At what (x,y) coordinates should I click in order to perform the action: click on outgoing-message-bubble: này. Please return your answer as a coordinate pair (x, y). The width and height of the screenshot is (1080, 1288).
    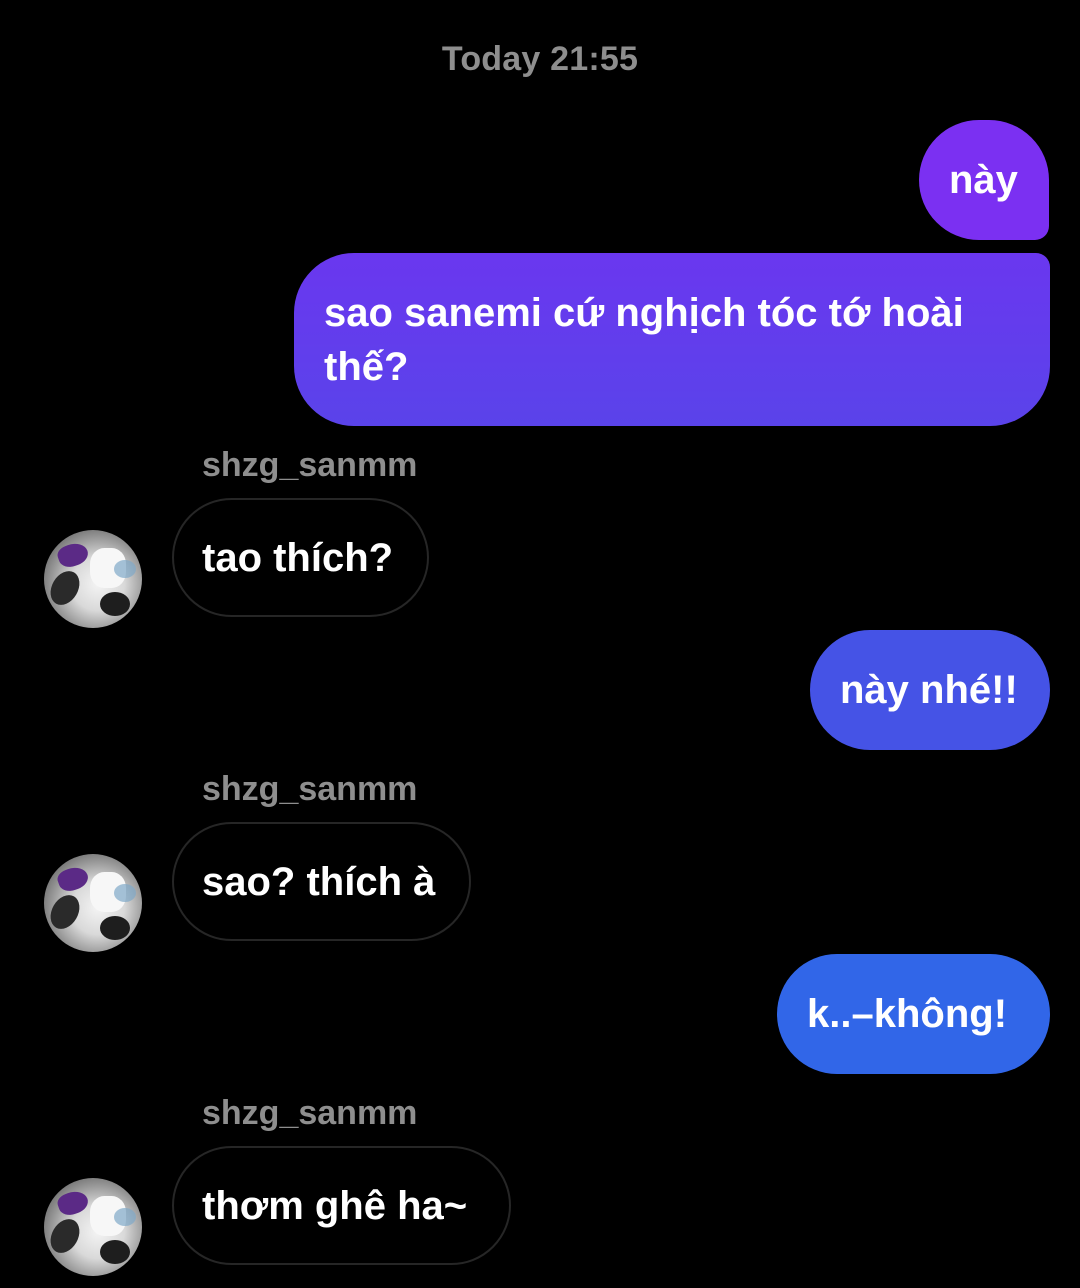
    Looking at the image, I should click on (984, 180).